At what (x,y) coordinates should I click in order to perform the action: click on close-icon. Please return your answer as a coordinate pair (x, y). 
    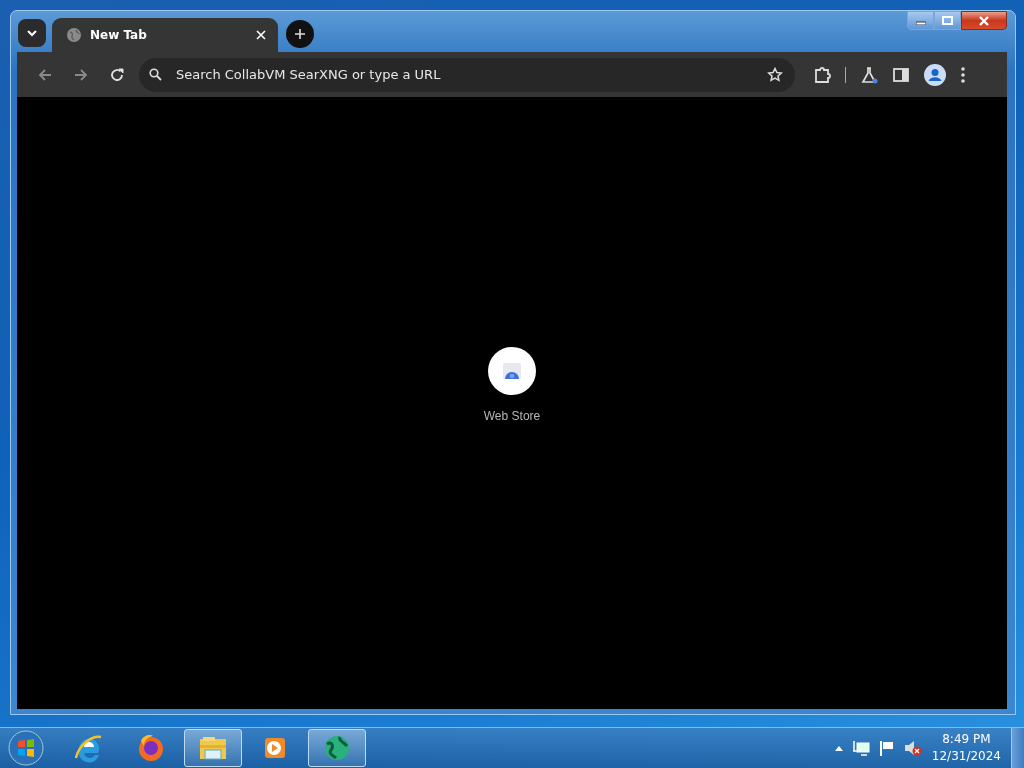
    Looking at the image, I should click on (984, 20).